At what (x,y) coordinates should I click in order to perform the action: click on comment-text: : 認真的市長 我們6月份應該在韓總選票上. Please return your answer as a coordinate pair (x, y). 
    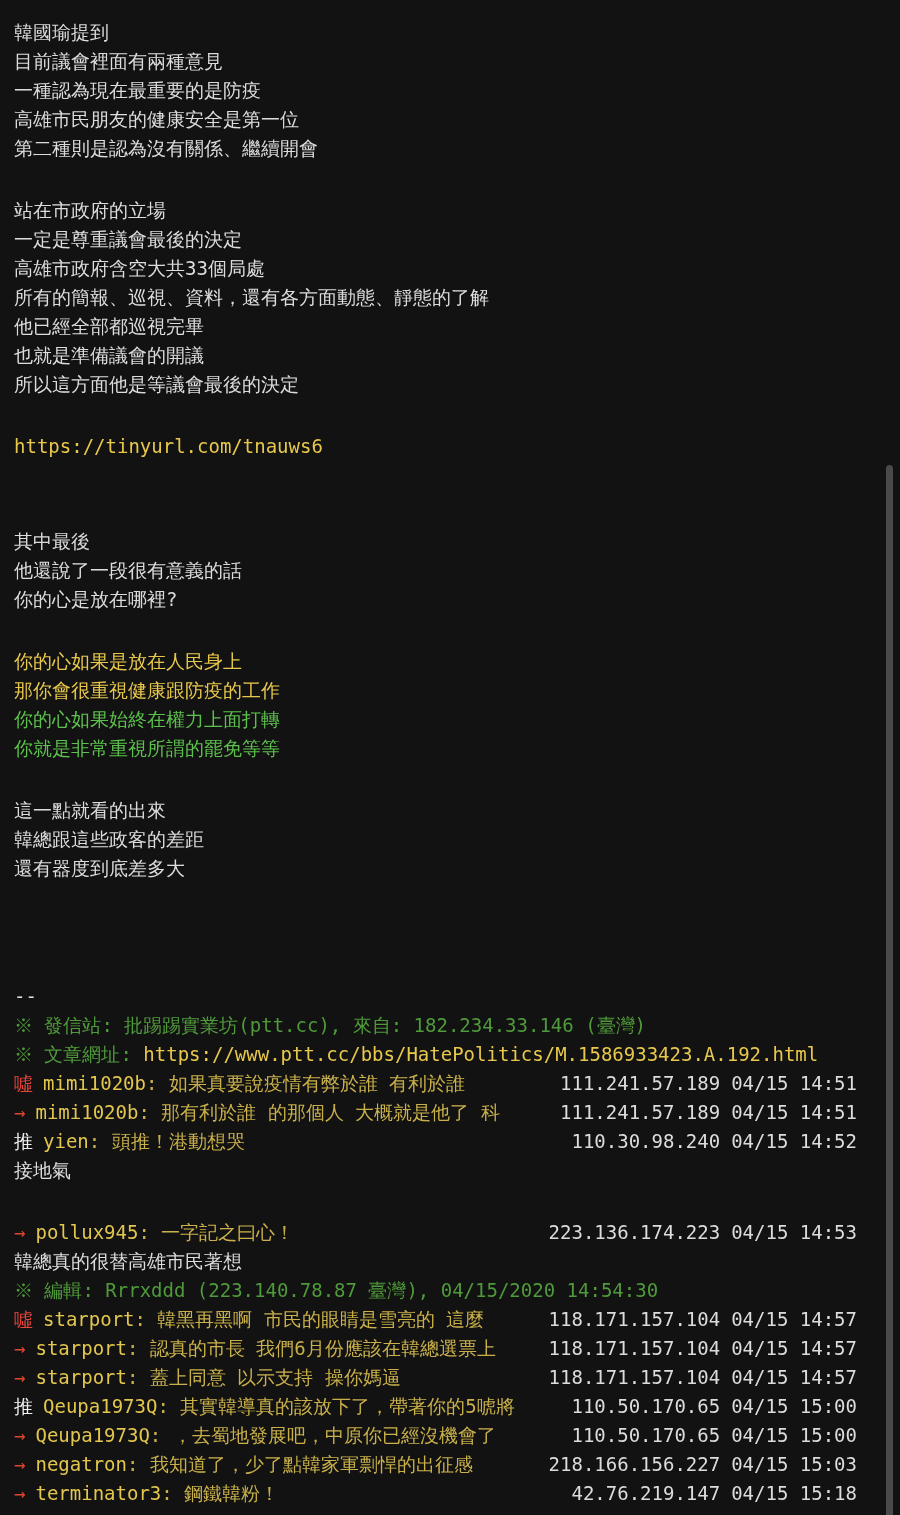
    Looking at the image, I should click on (311, 1348).